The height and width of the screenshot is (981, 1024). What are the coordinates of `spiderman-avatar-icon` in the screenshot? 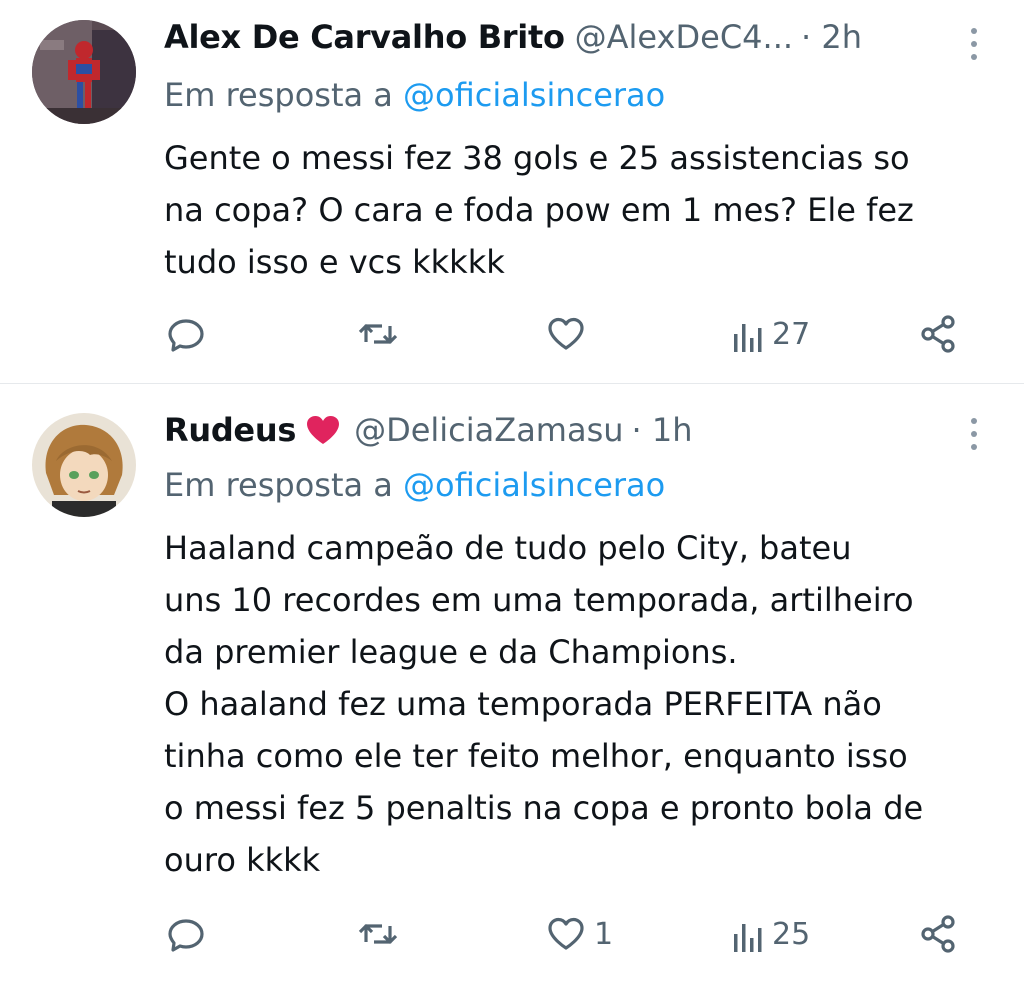 It's located at (84, 72).